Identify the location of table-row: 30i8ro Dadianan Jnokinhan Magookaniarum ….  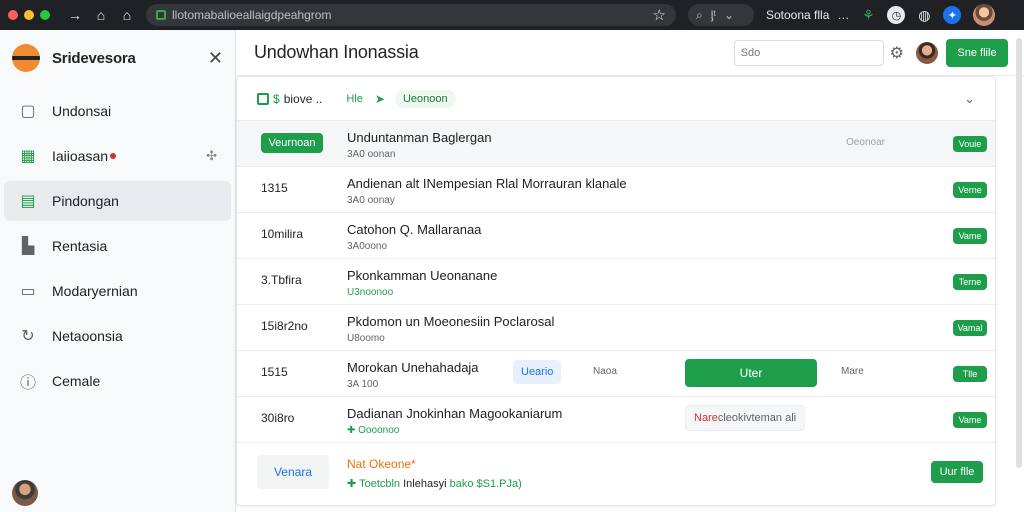
(616, 420).